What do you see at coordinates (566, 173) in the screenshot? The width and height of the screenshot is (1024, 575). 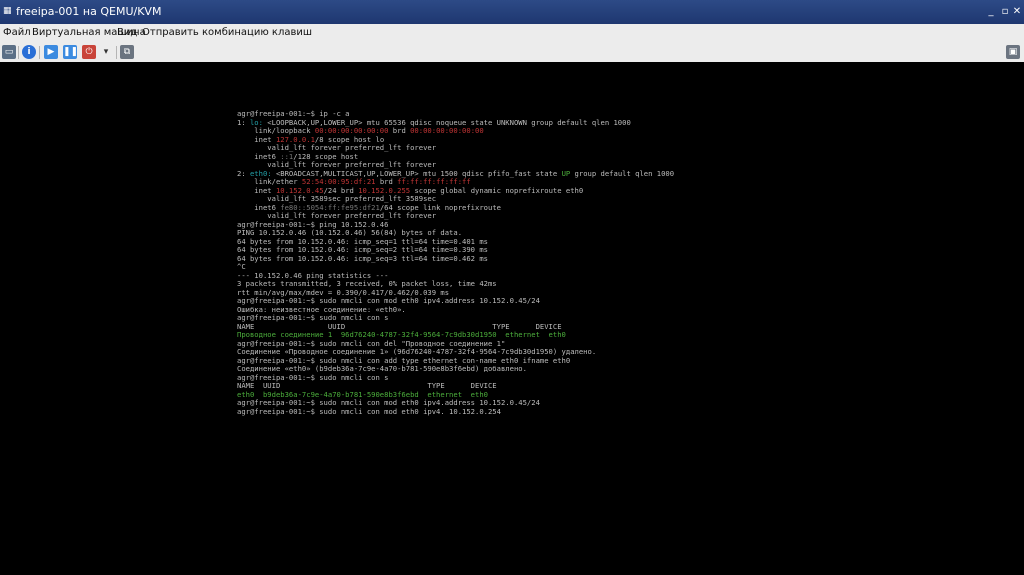 I see `terminal-text: UP` at bounding box center [566, 173].